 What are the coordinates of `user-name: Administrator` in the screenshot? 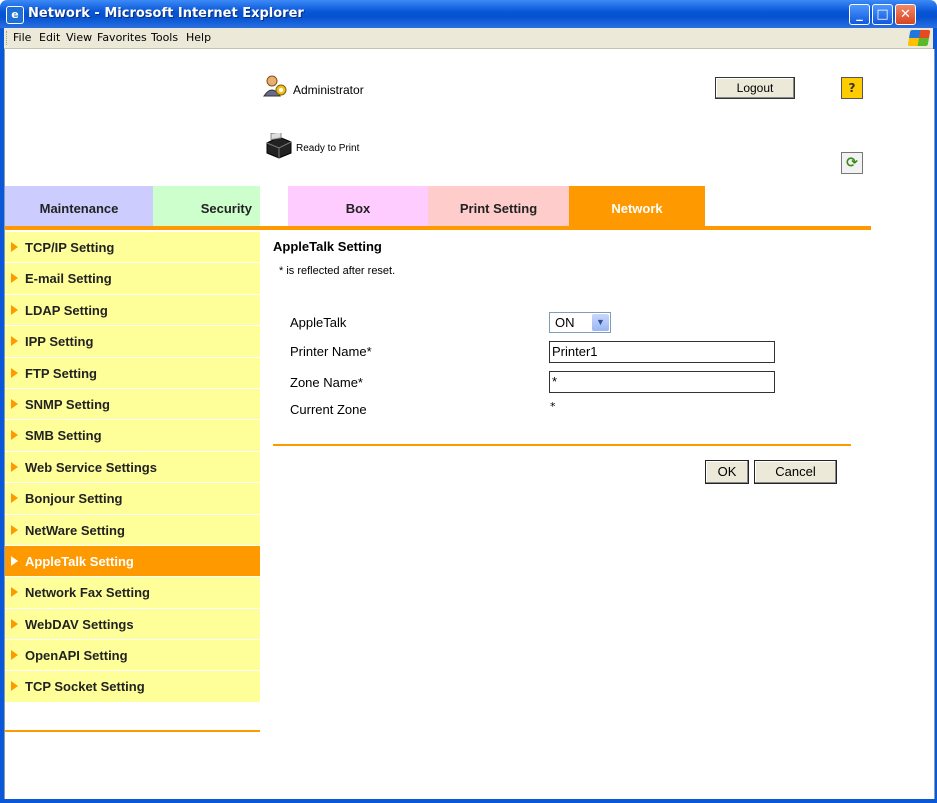 It's located at (328, 90).